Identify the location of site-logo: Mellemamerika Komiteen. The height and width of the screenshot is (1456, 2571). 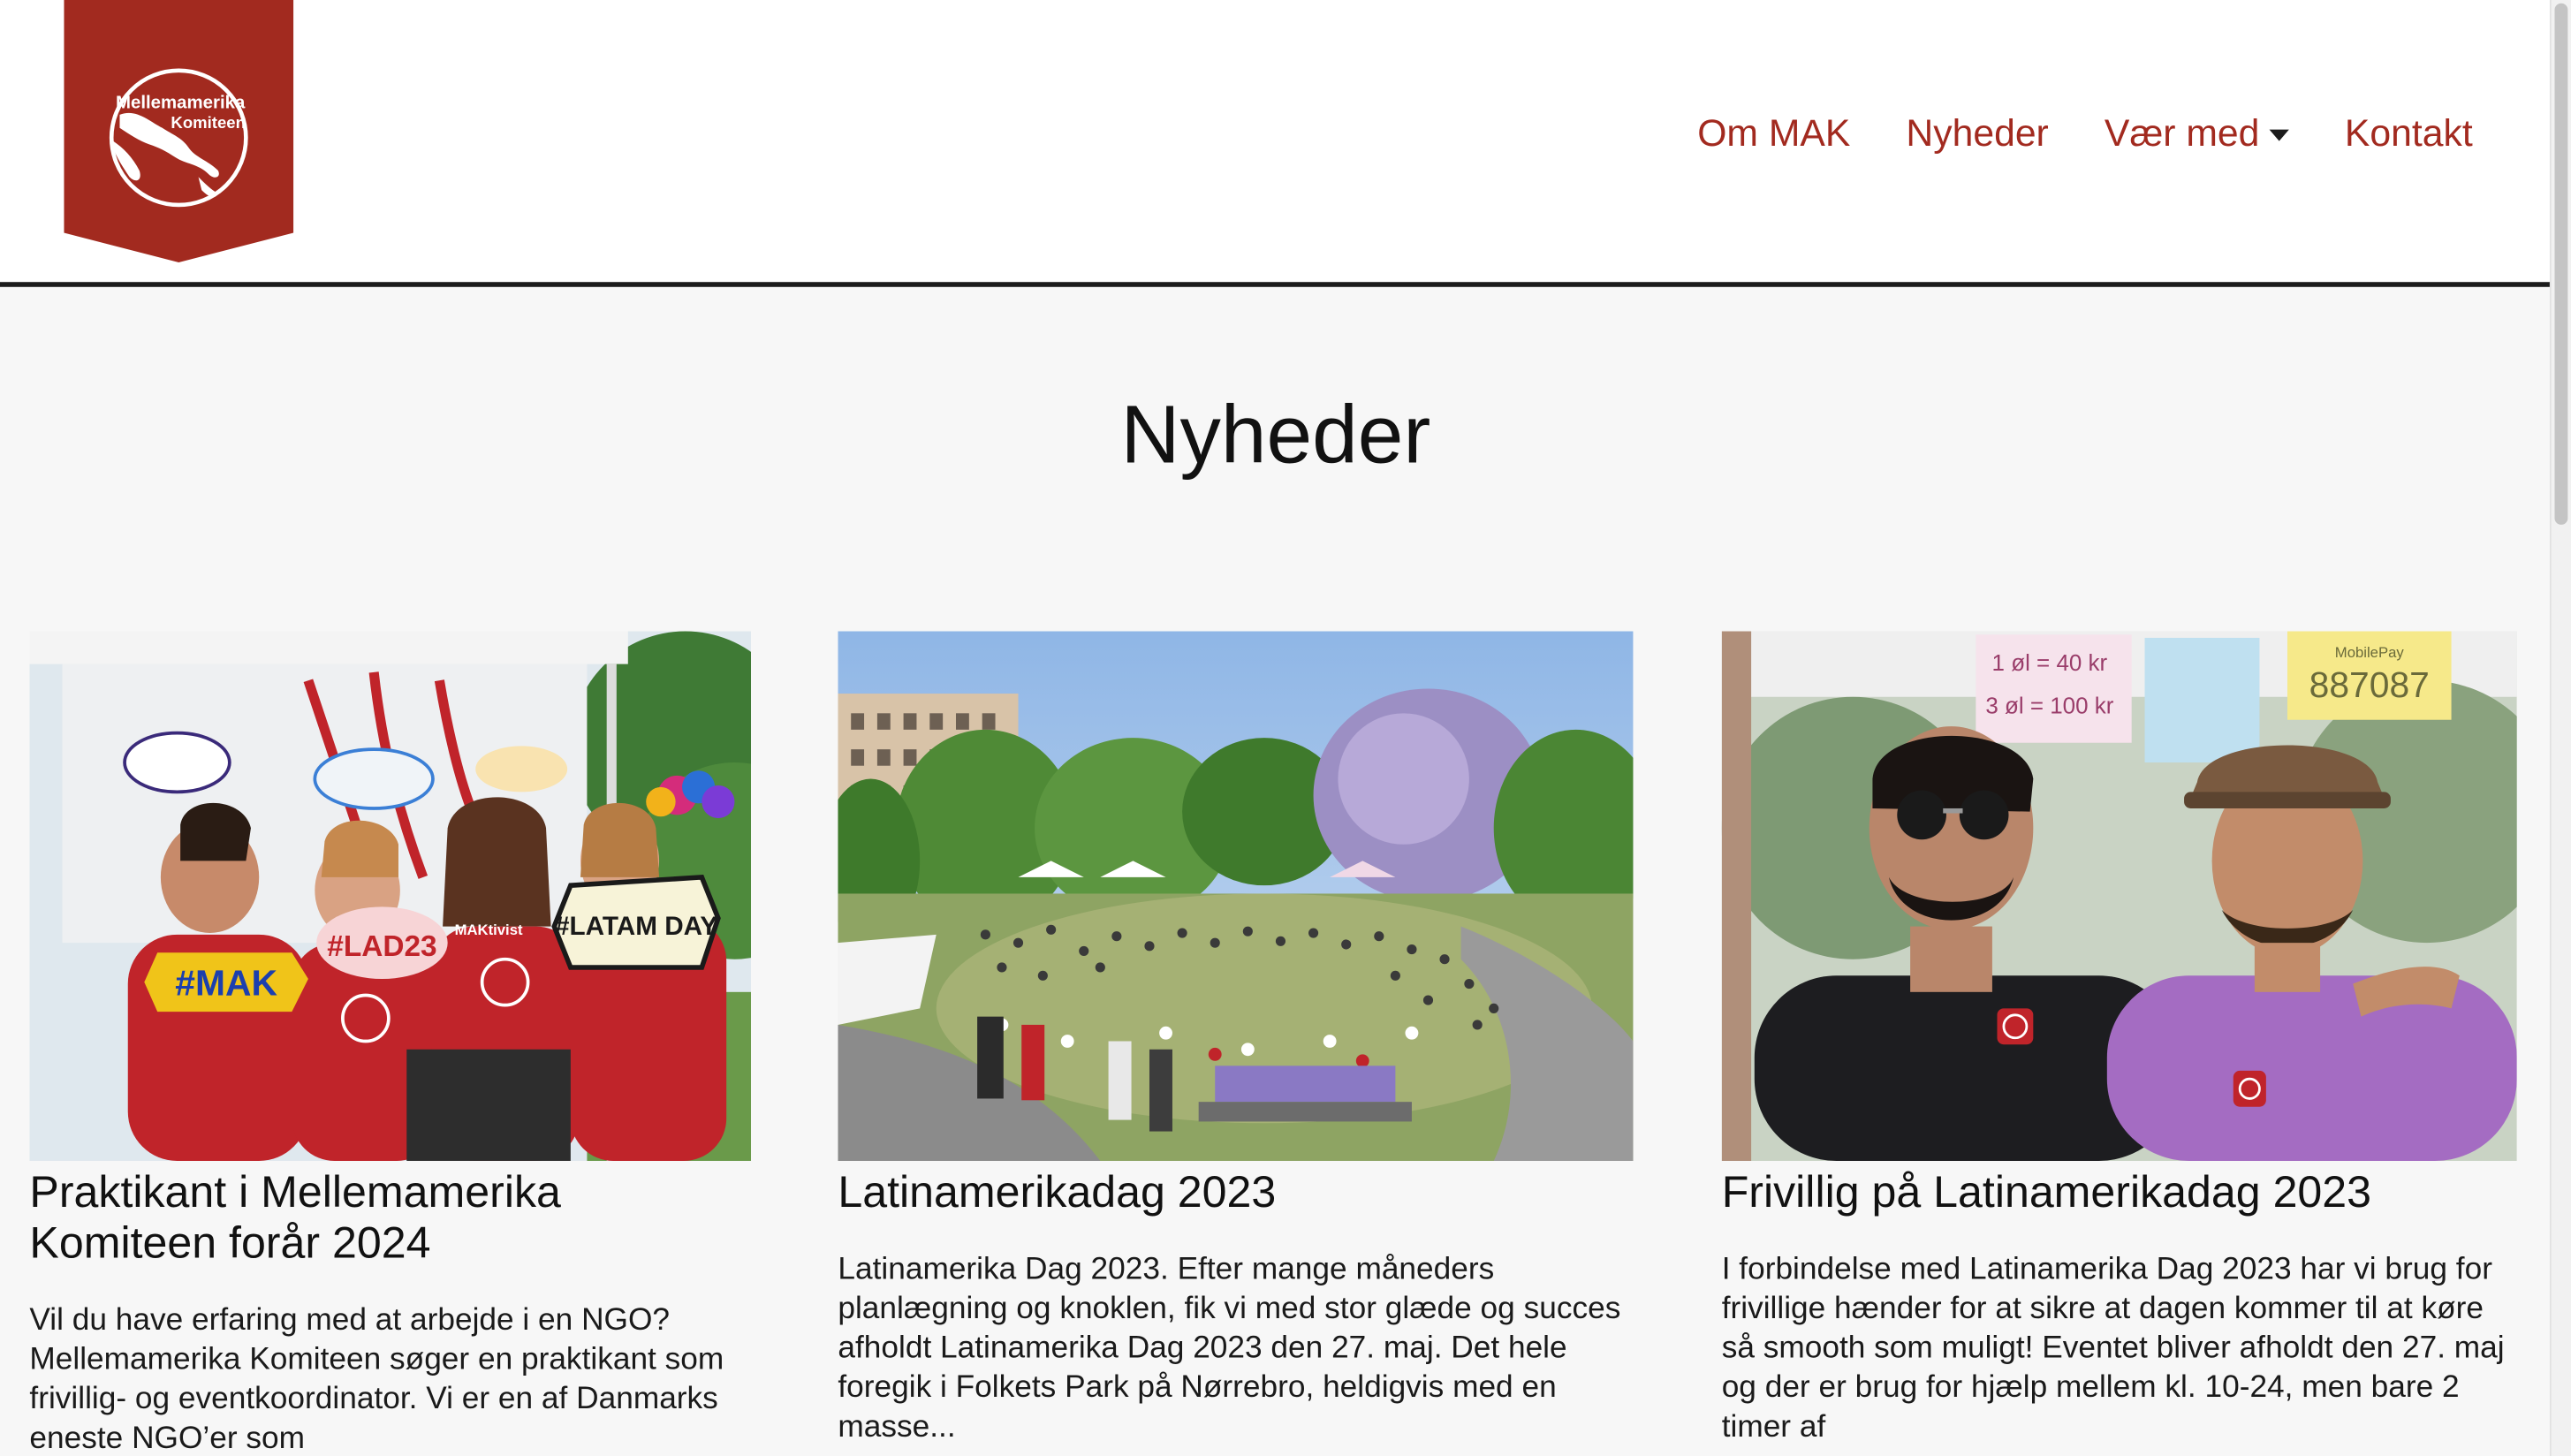
(179, 131).